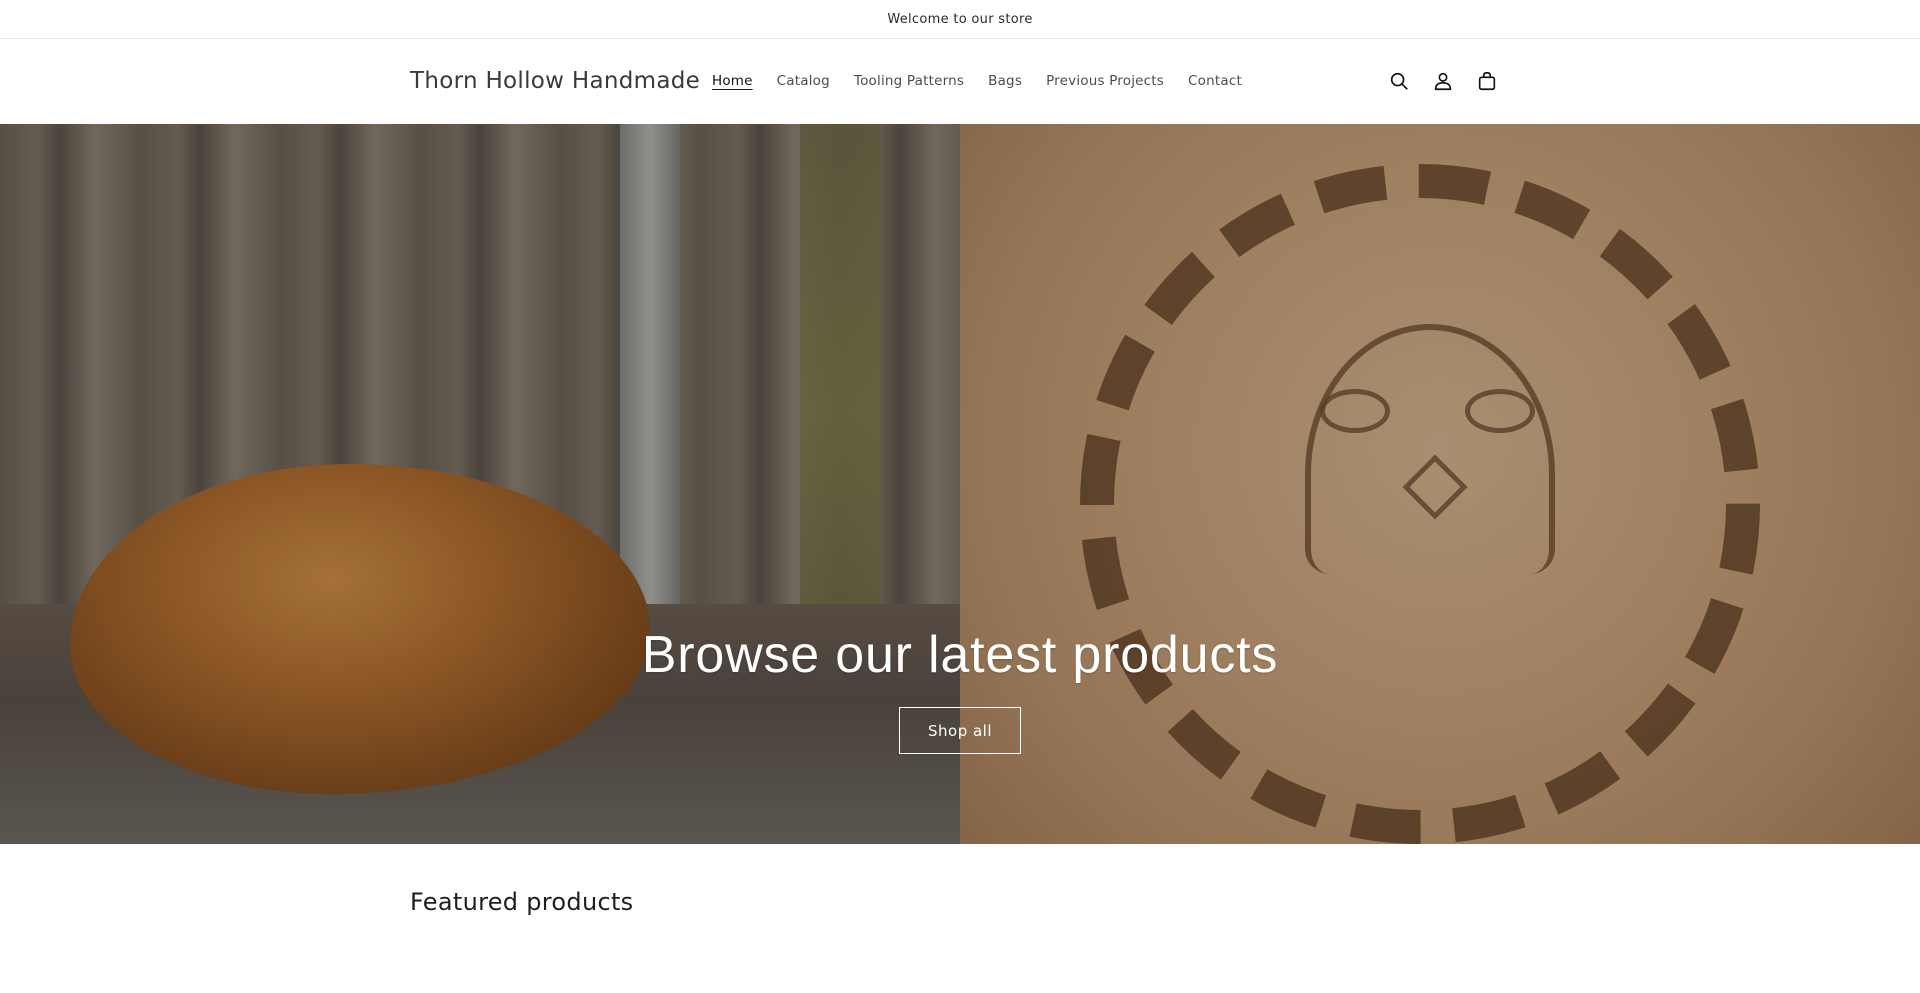 The image size is (1920, 993). I want to click on nav-bags: Bags, so click(1005, 81).